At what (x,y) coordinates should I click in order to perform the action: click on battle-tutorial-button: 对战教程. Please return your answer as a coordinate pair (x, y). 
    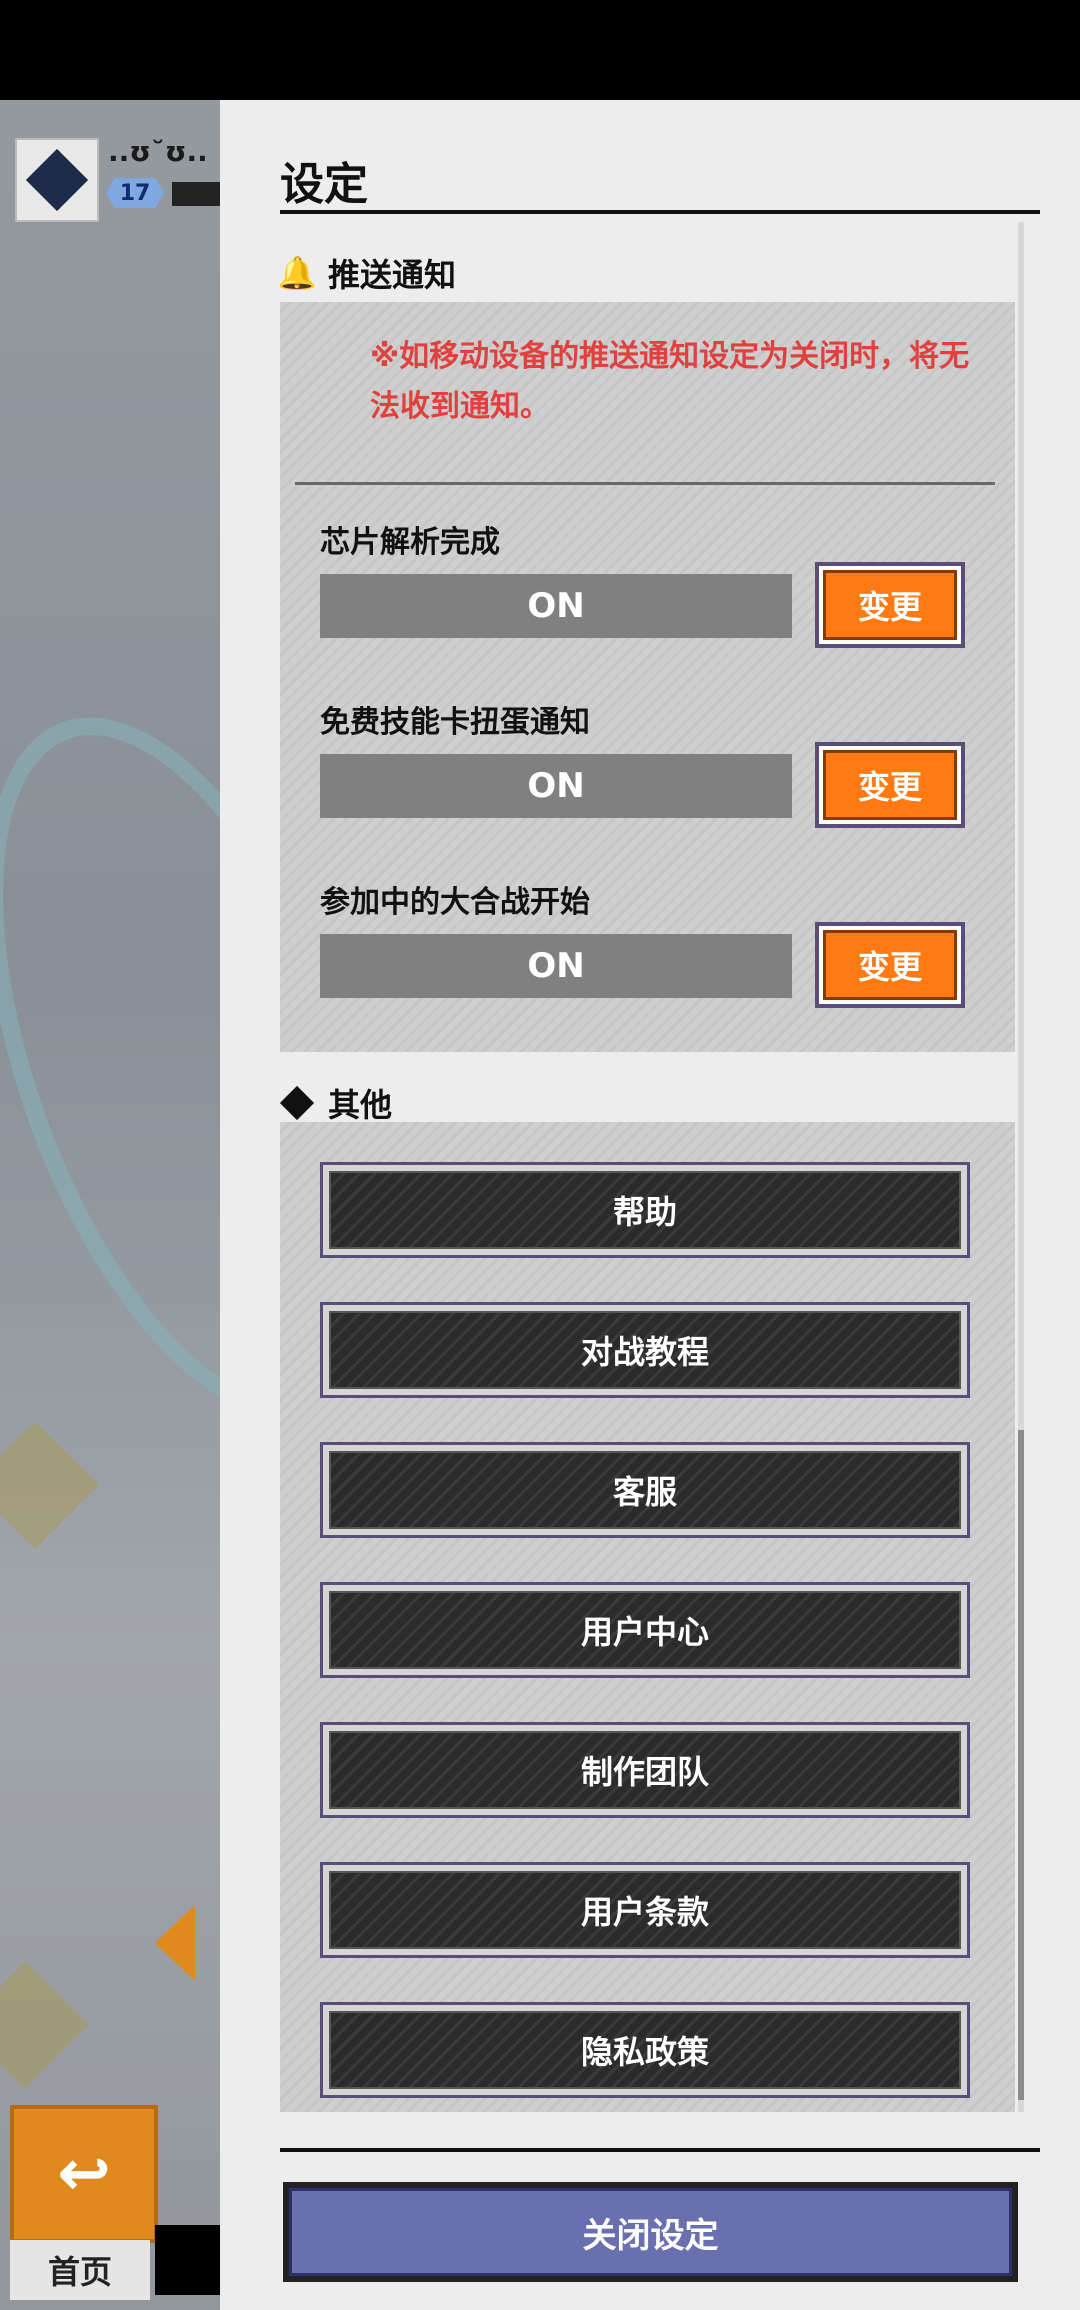
    Looking at the image, I should click on (645, 1350).